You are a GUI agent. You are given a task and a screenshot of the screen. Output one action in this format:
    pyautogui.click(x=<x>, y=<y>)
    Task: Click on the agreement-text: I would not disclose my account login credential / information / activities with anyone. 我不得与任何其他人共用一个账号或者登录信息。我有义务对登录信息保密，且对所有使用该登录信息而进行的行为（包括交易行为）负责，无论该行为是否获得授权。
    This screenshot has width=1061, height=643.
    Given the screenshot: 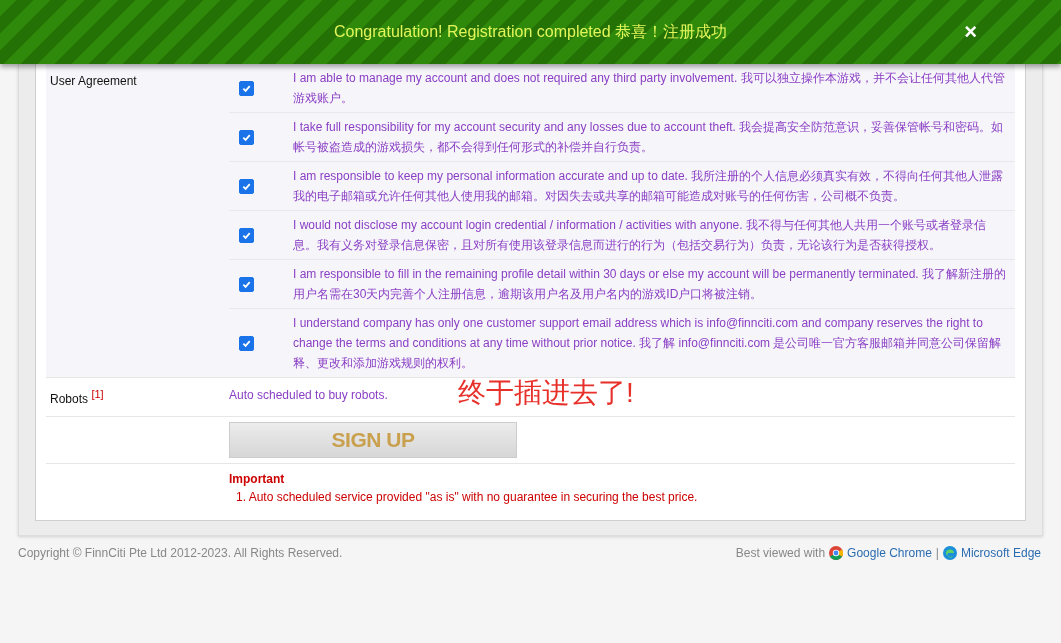 What is the action you would take?
    pyautogui.click(x=640, y=235)
    